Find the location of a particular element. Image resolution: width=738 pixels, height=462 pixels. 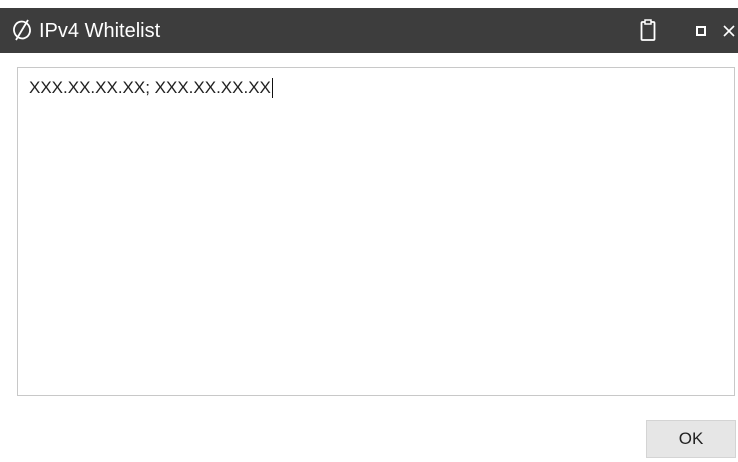

title-bar: IPv4 Whitelist is located at coordinates (369, 30).